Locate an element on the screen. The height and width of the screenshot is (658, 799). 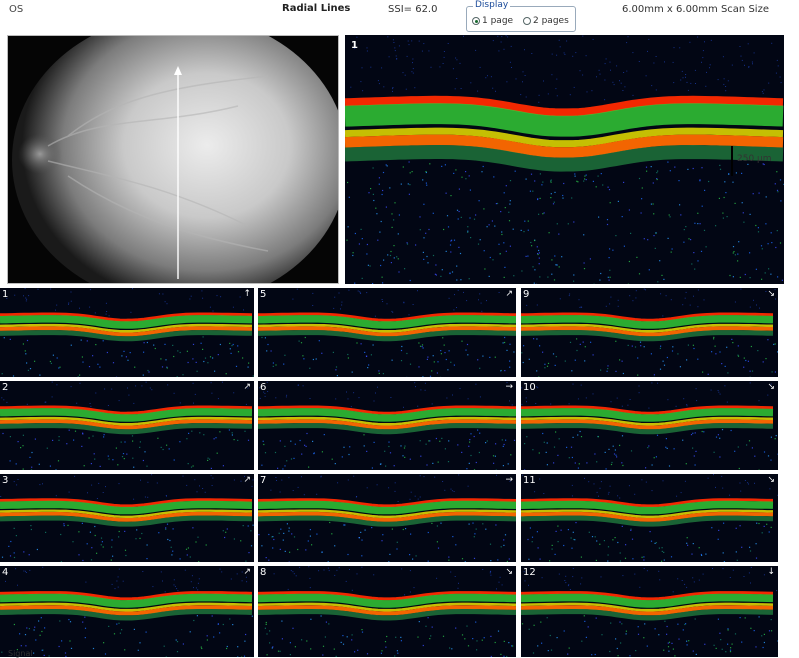
display-option-label: 1 page is located at coordinates (497, 21).